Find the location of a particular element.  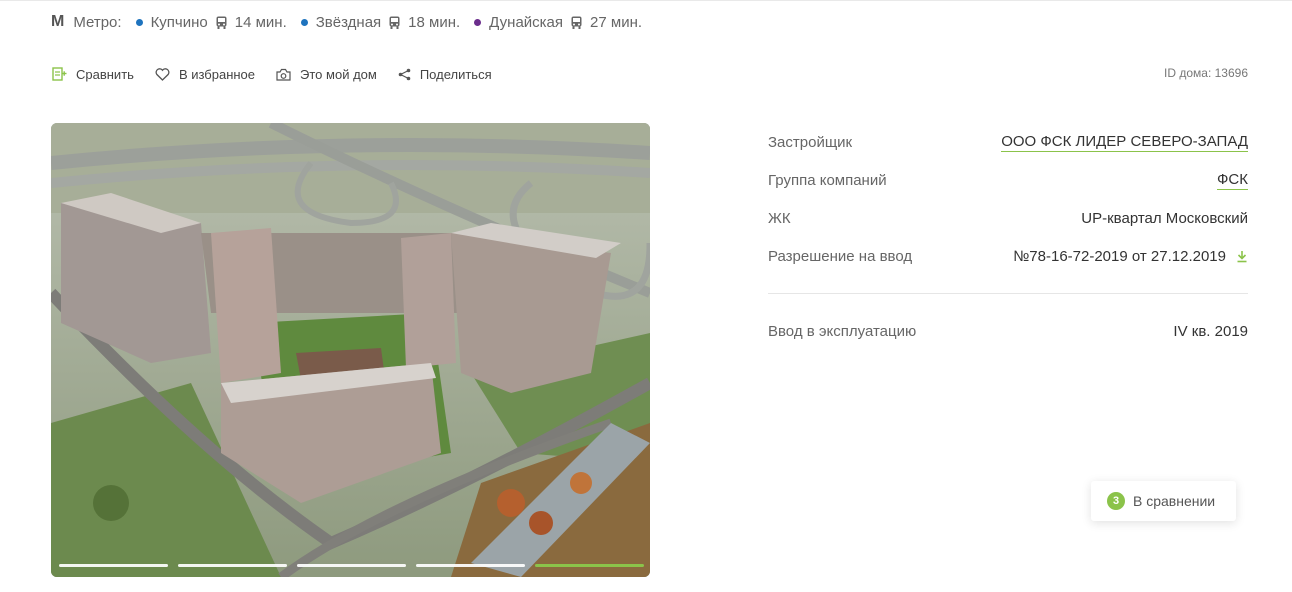

favorite-button: В избранное is located at coordinates (205, 74).